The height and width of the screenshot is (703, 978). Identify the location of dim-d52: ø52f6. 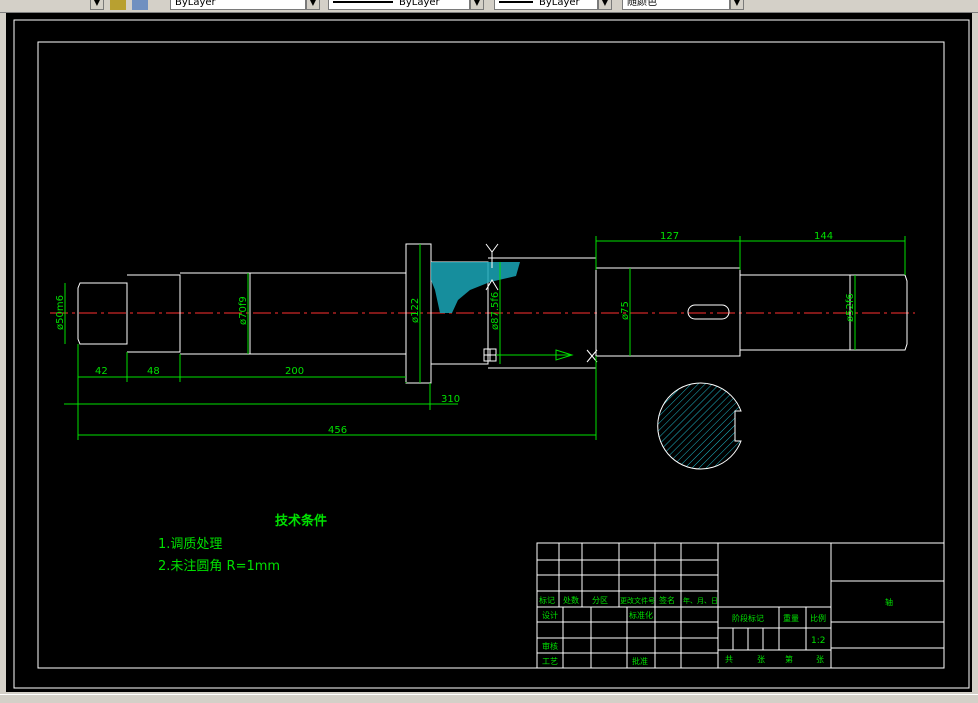
(850, 307).